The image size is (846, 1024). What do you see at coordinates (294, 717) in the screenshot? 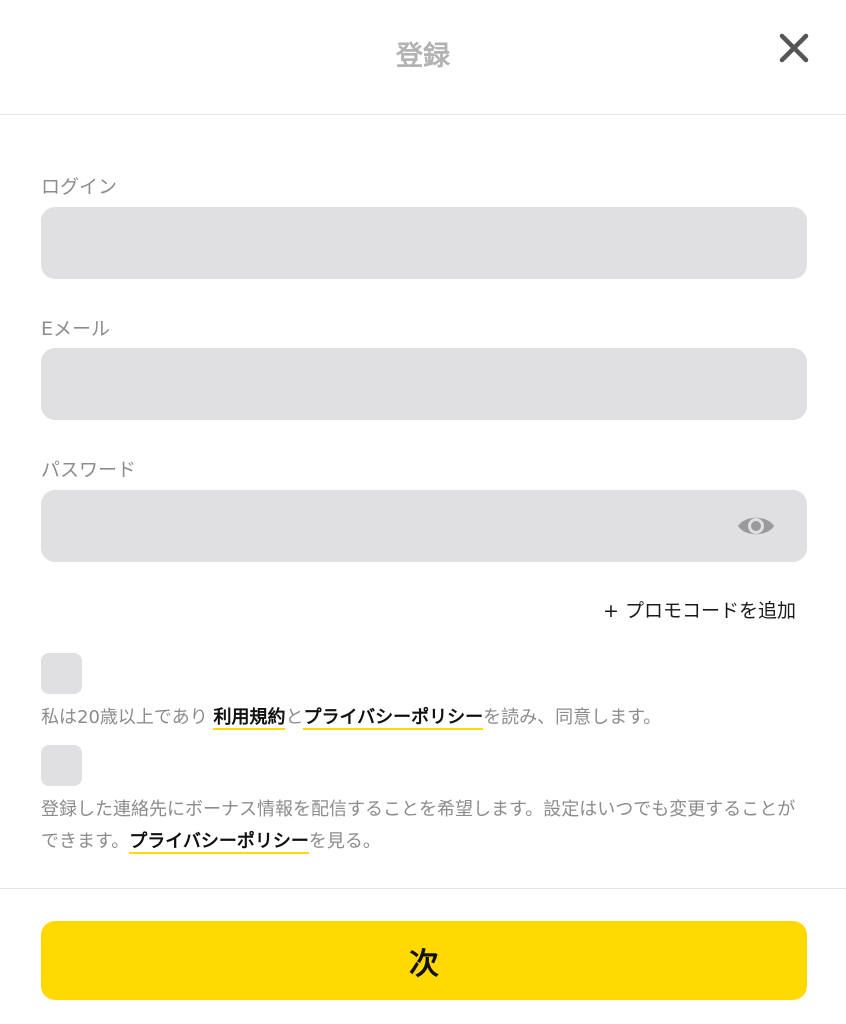
I see `age-consent-text-and: と` at bounding box center [294, 717].